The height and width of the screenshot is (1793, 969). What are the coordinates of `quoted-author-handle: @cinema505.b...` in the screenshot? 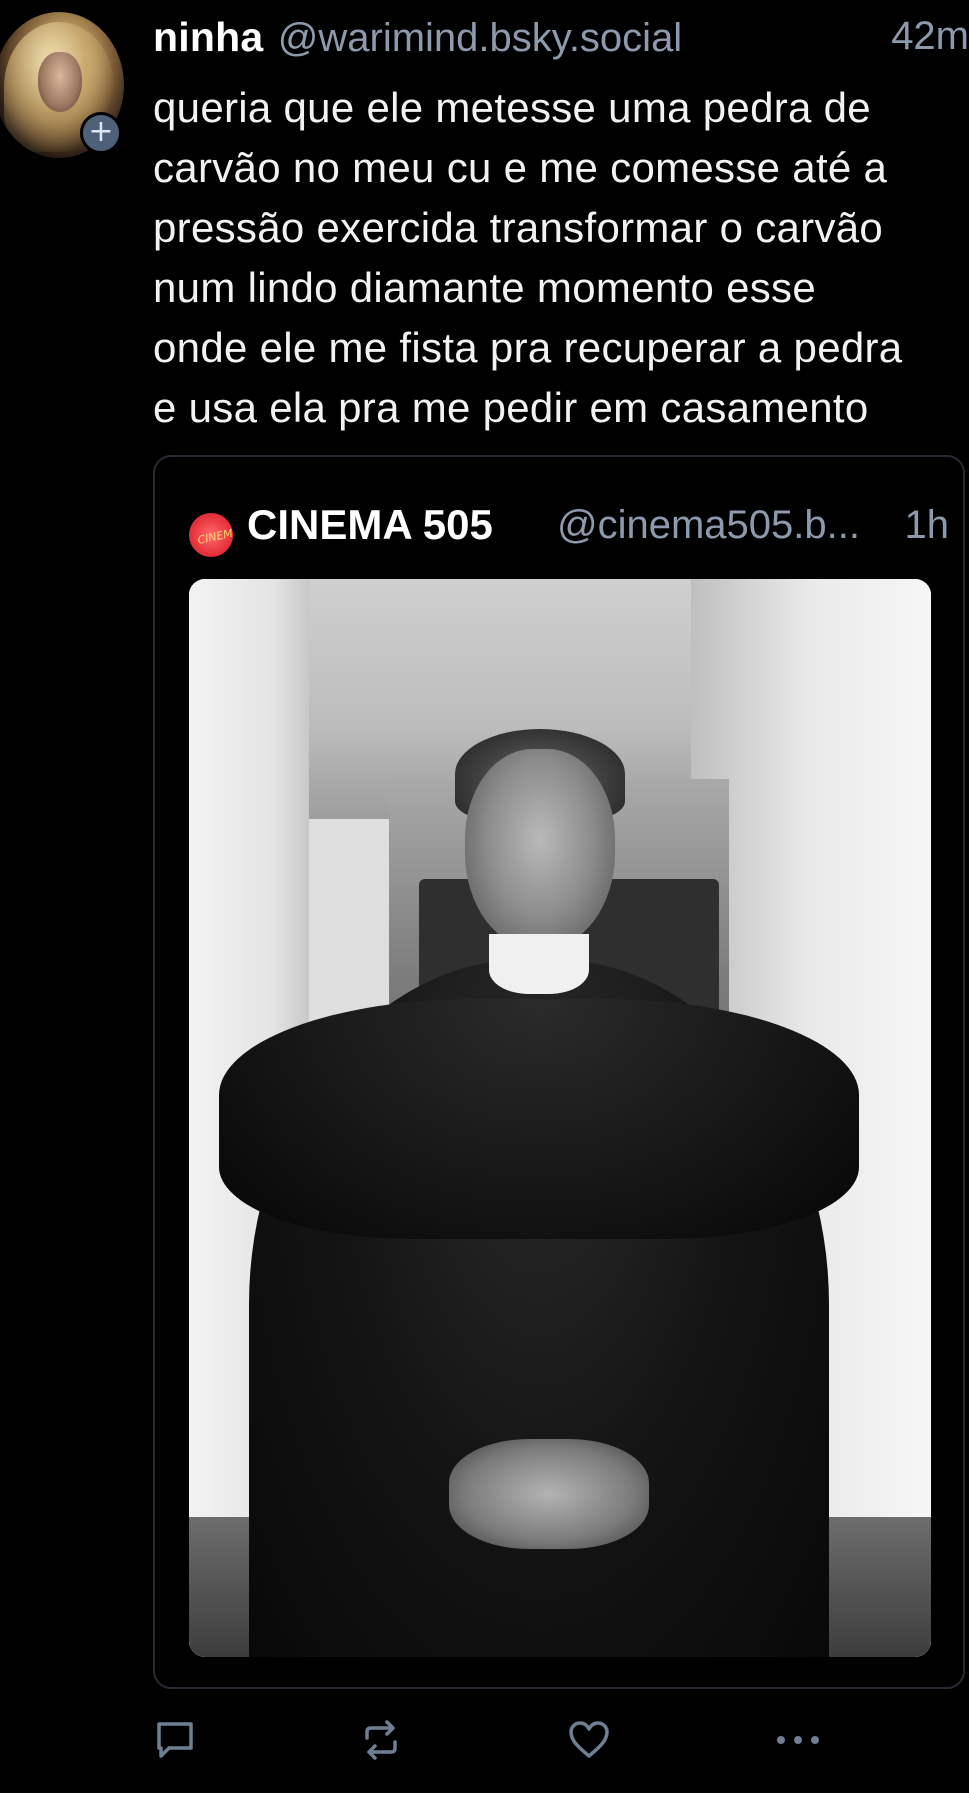 It's located at (708, 525).